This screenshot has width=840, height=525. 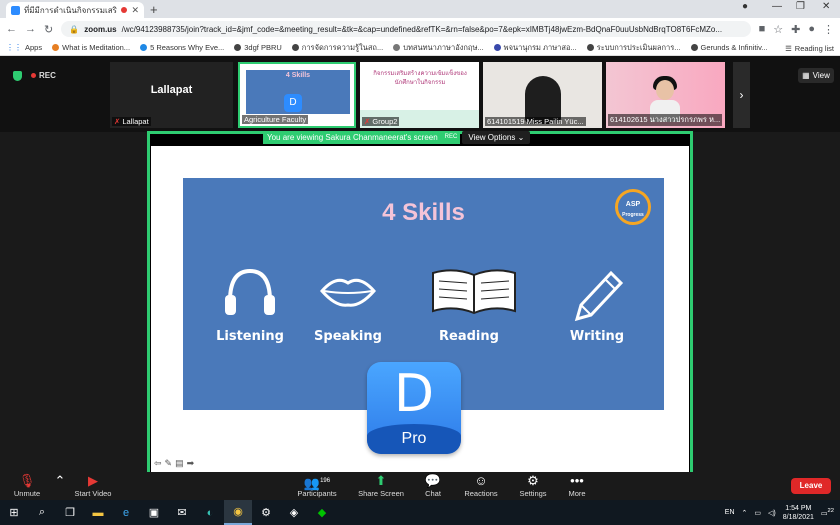 I want to click on video-tile: Lallapat ✗ Lallapat, so click(x=171, y=95).